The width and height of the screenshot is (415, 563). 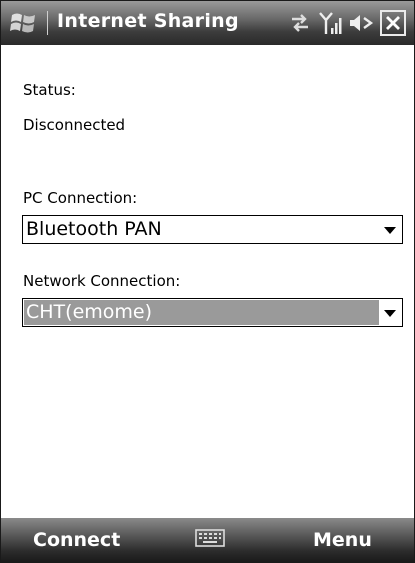 I want to click on pc-connection-value: Bluetooth PAN, so click(x=94, y=229).